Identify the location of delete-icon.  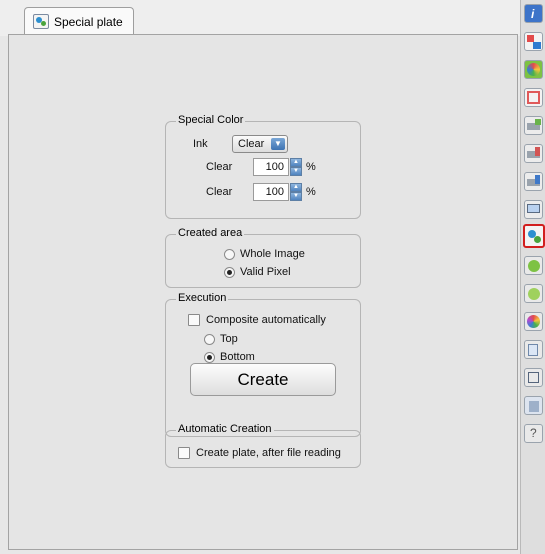
(533, 405).